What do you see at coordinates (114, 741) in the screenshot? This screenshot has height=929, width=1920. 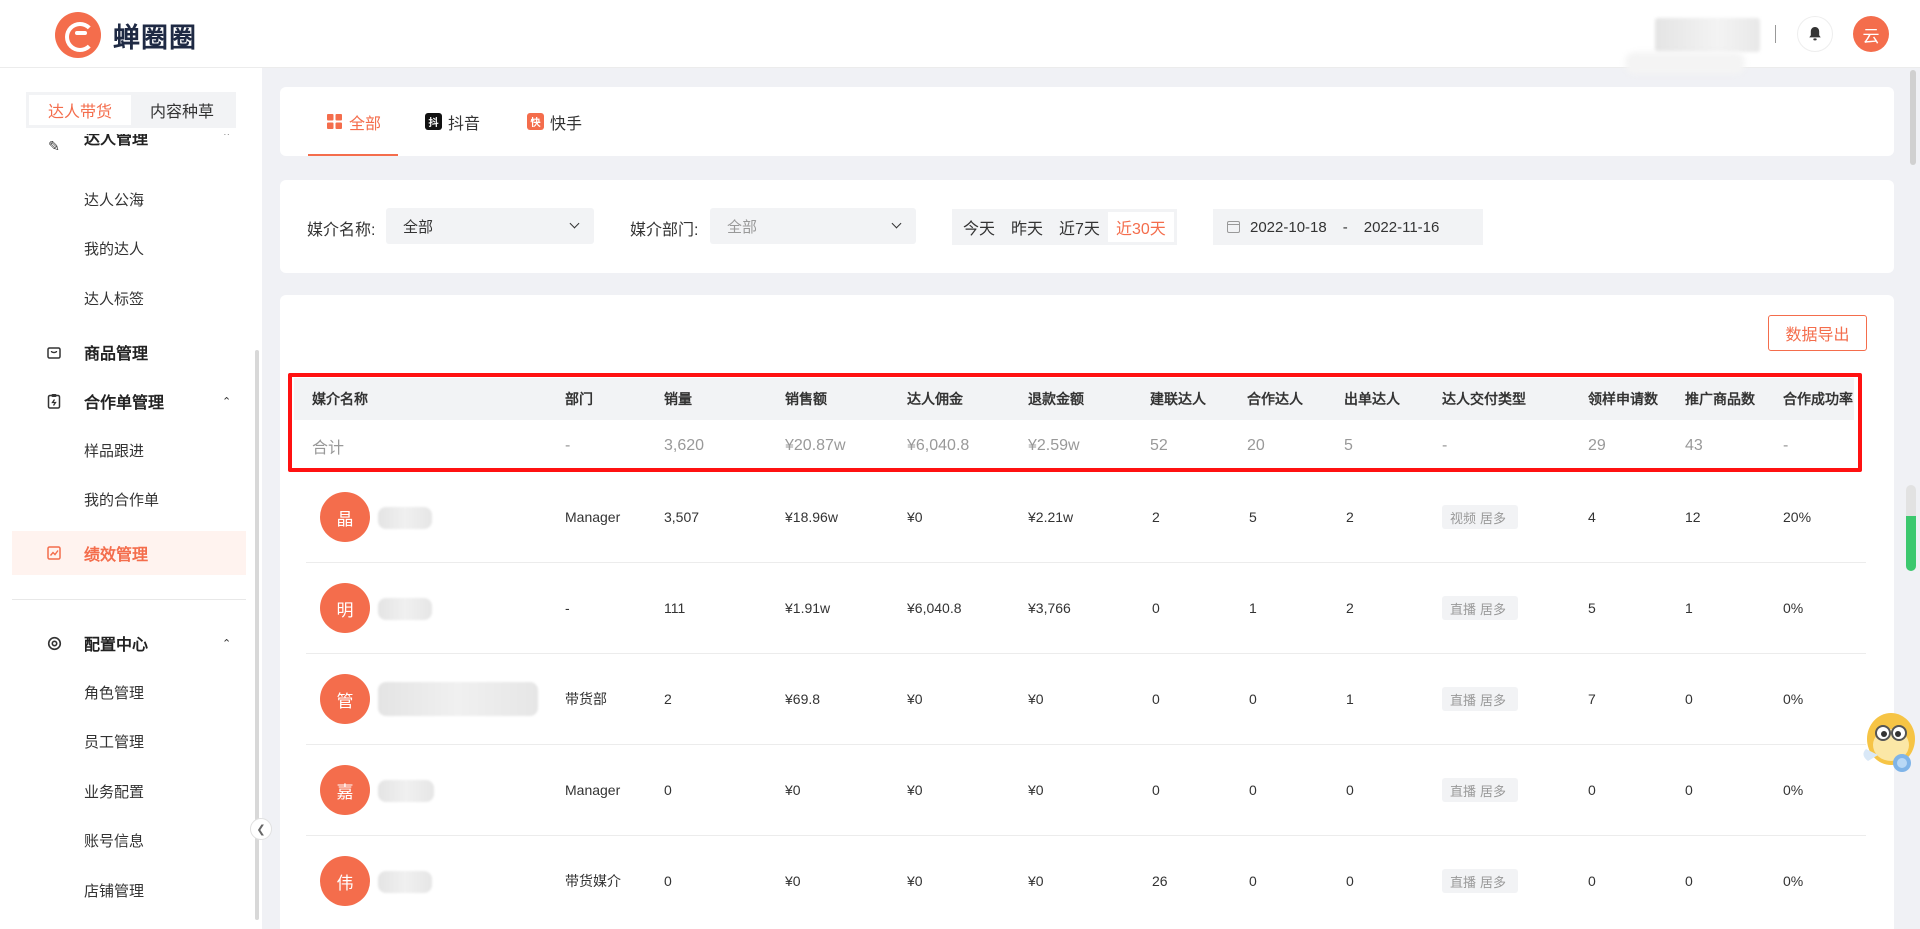 I see `sidebar-item-staff-management: 员工管理` at bounding box center [114, 741].